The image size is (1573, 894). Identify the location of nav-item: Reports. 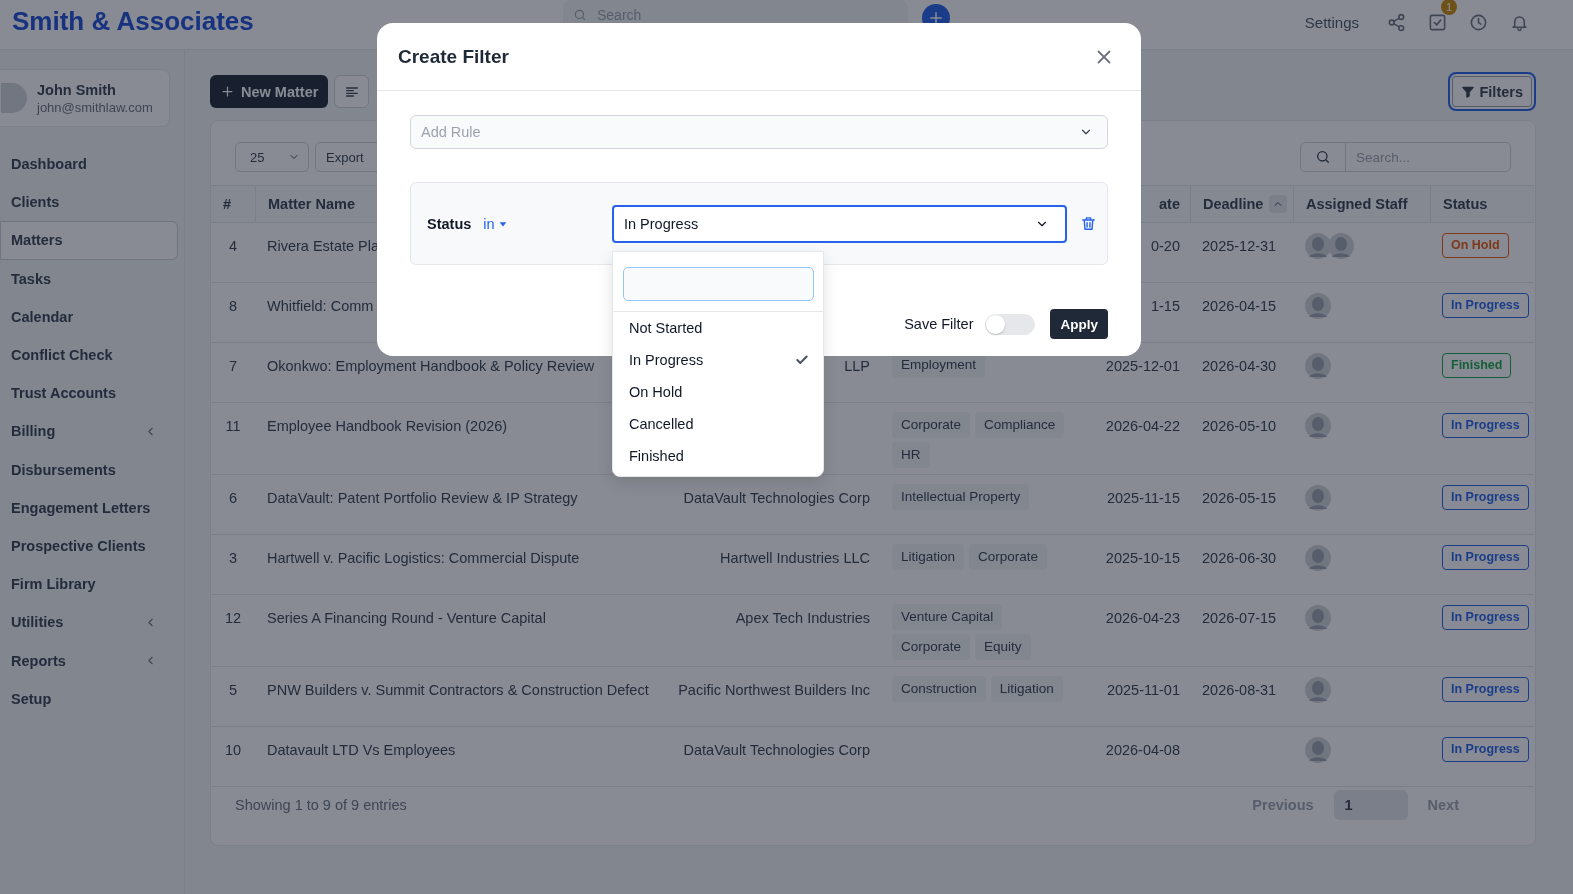
(89, 660).